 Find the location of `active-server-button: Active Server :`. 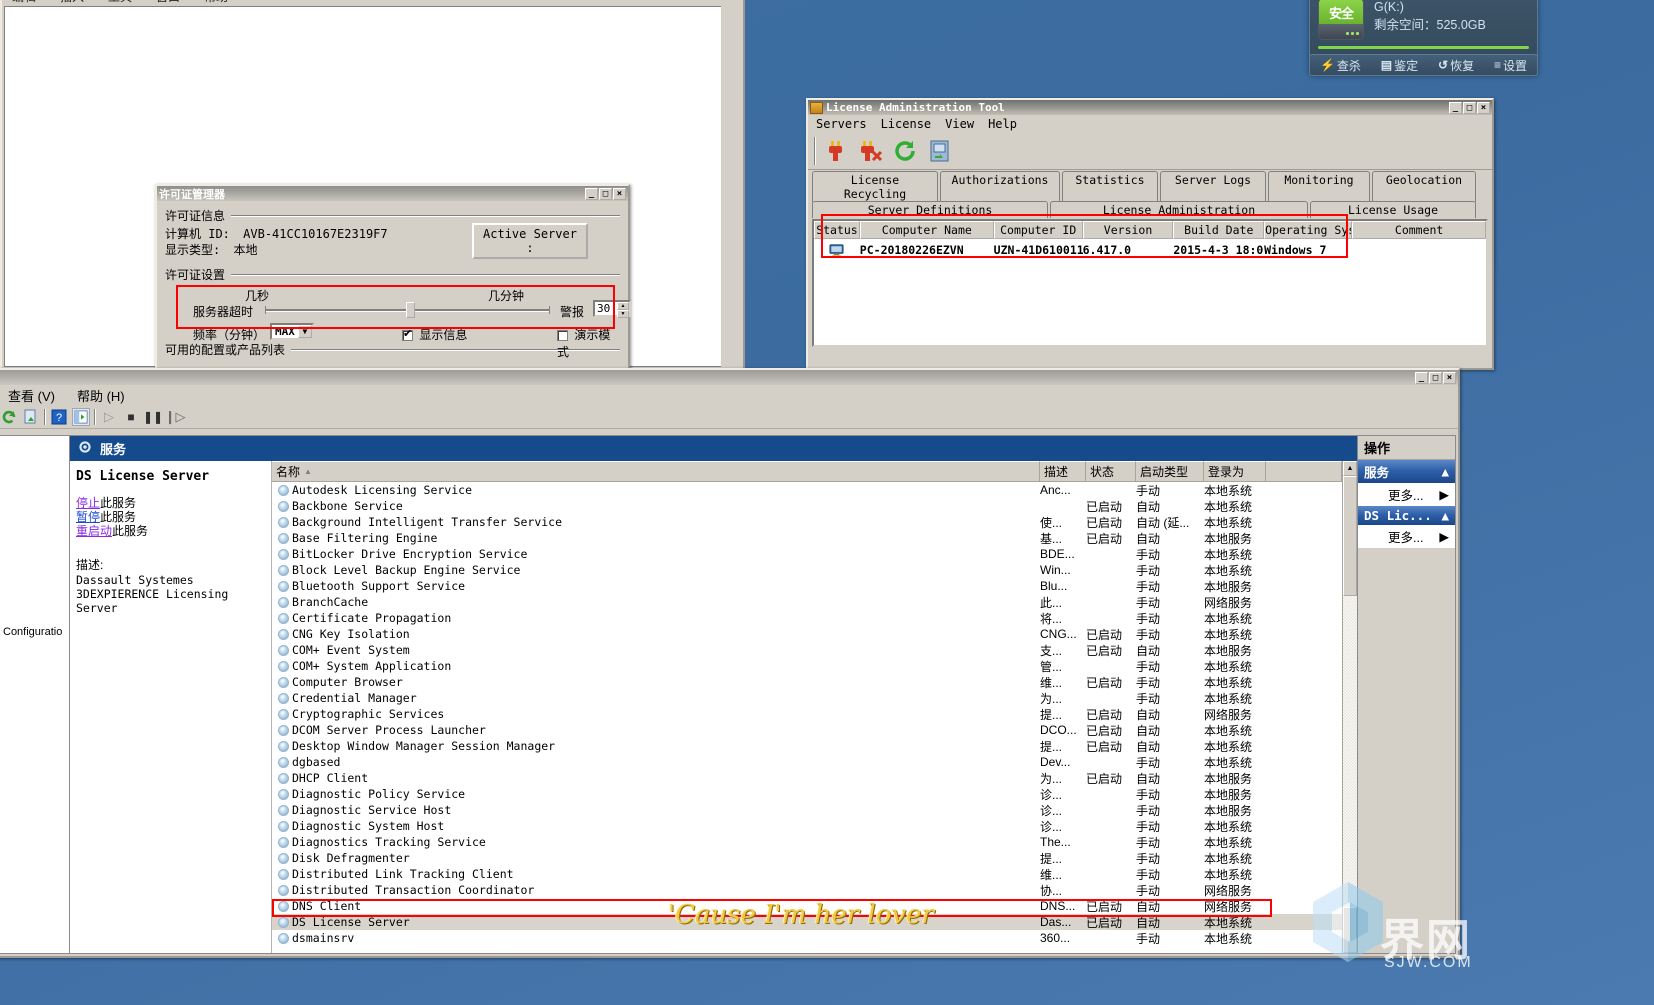

active-server-button: Active Server : is located at coordinates (530, 241).